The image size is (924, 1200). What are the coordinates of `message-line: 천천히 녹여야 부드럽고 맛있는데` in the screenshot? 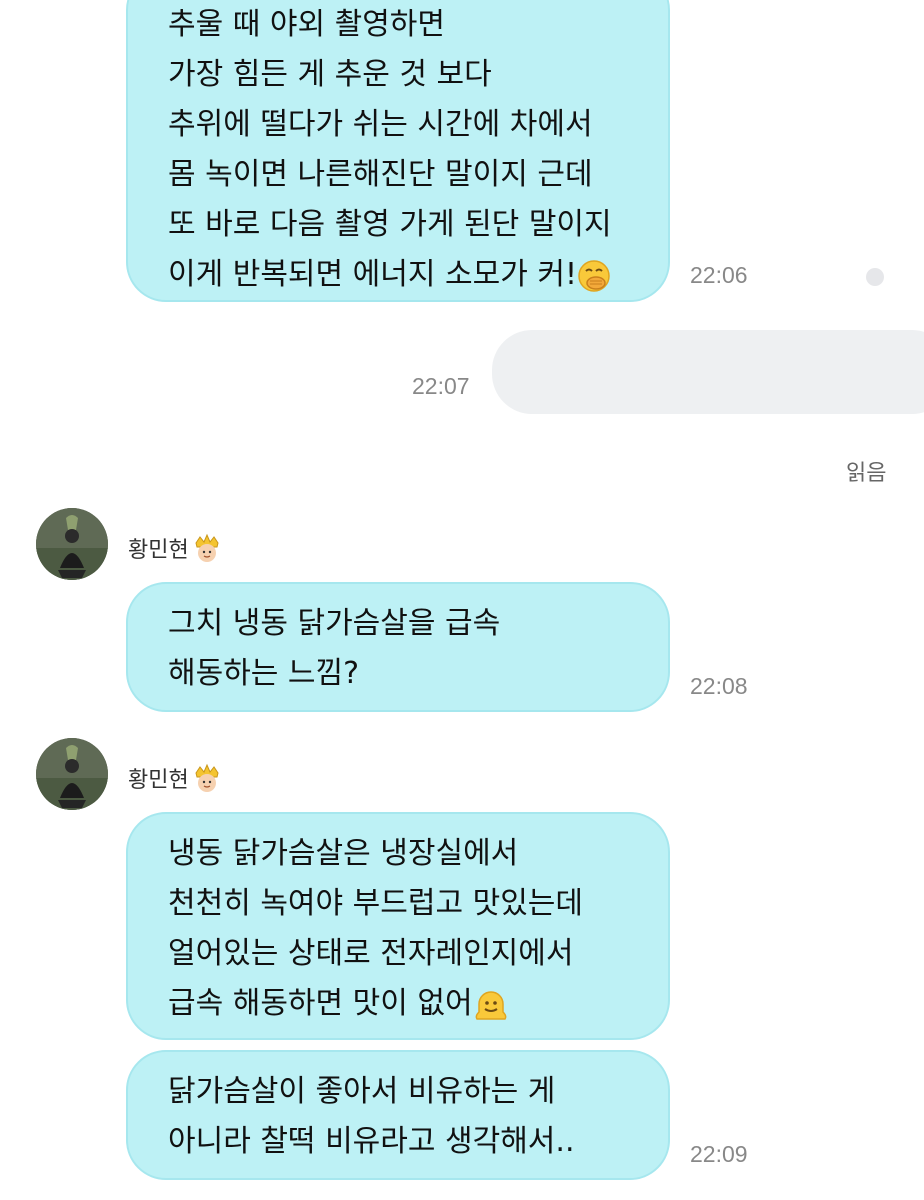 It's located at (376, 903).